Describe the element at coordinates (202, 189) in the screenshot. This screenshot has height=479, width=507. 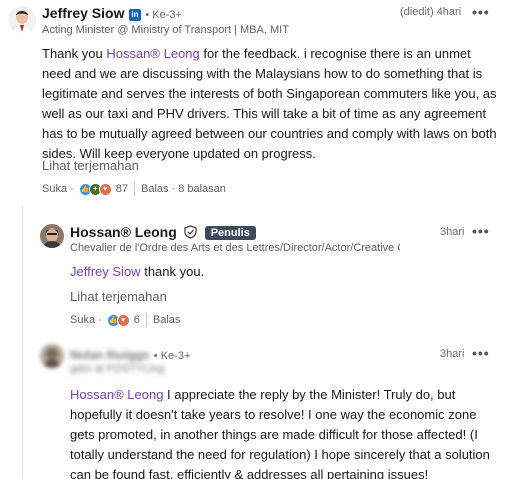
I see `replies-count: 8 balasan` at that location.